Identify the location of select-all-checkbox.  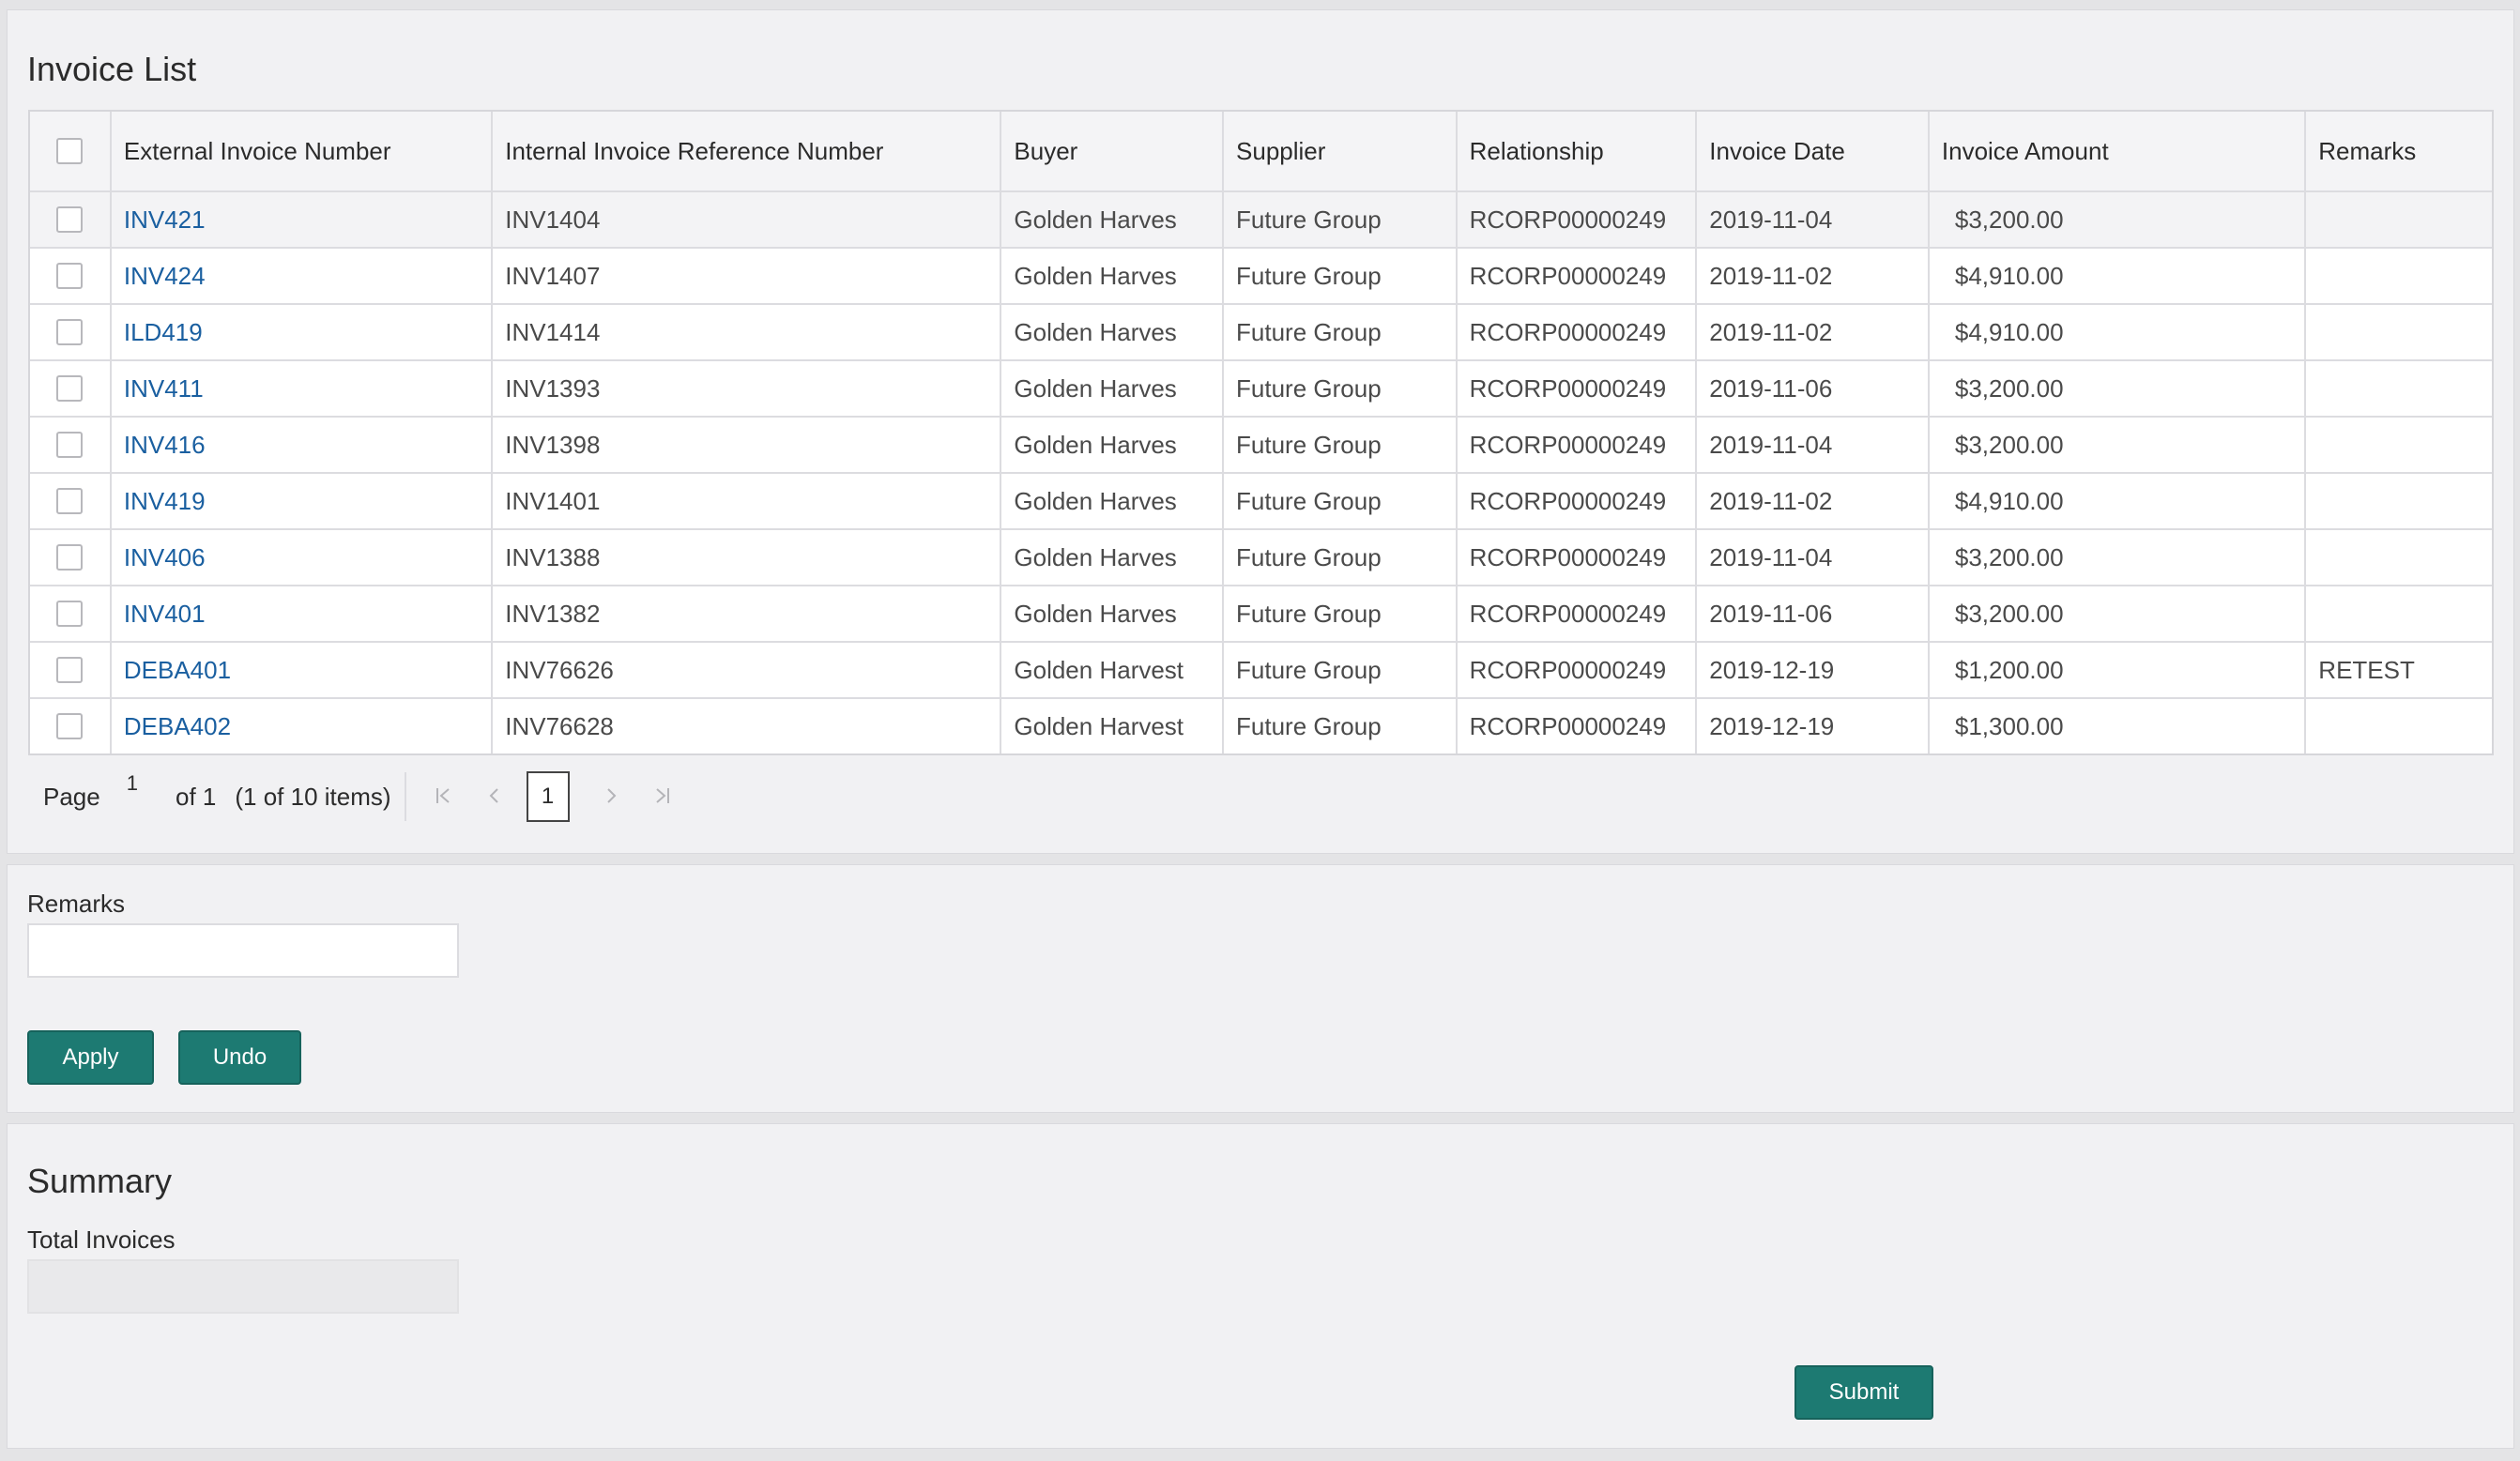
(70, 151).